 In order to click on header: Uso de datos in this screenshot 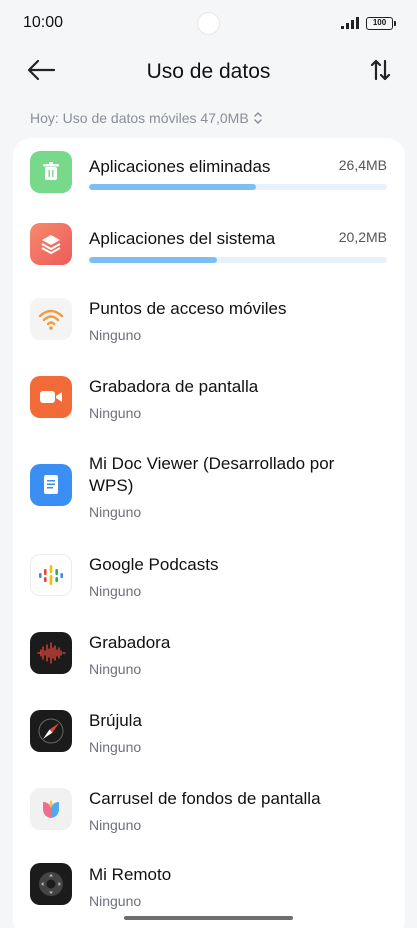, I will do `click(208, 73)`.